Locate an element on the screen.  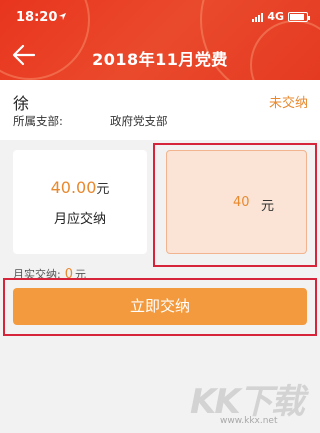
watermark-logo: KK下载 www.kkx.net is located at coordinates (250, 403).